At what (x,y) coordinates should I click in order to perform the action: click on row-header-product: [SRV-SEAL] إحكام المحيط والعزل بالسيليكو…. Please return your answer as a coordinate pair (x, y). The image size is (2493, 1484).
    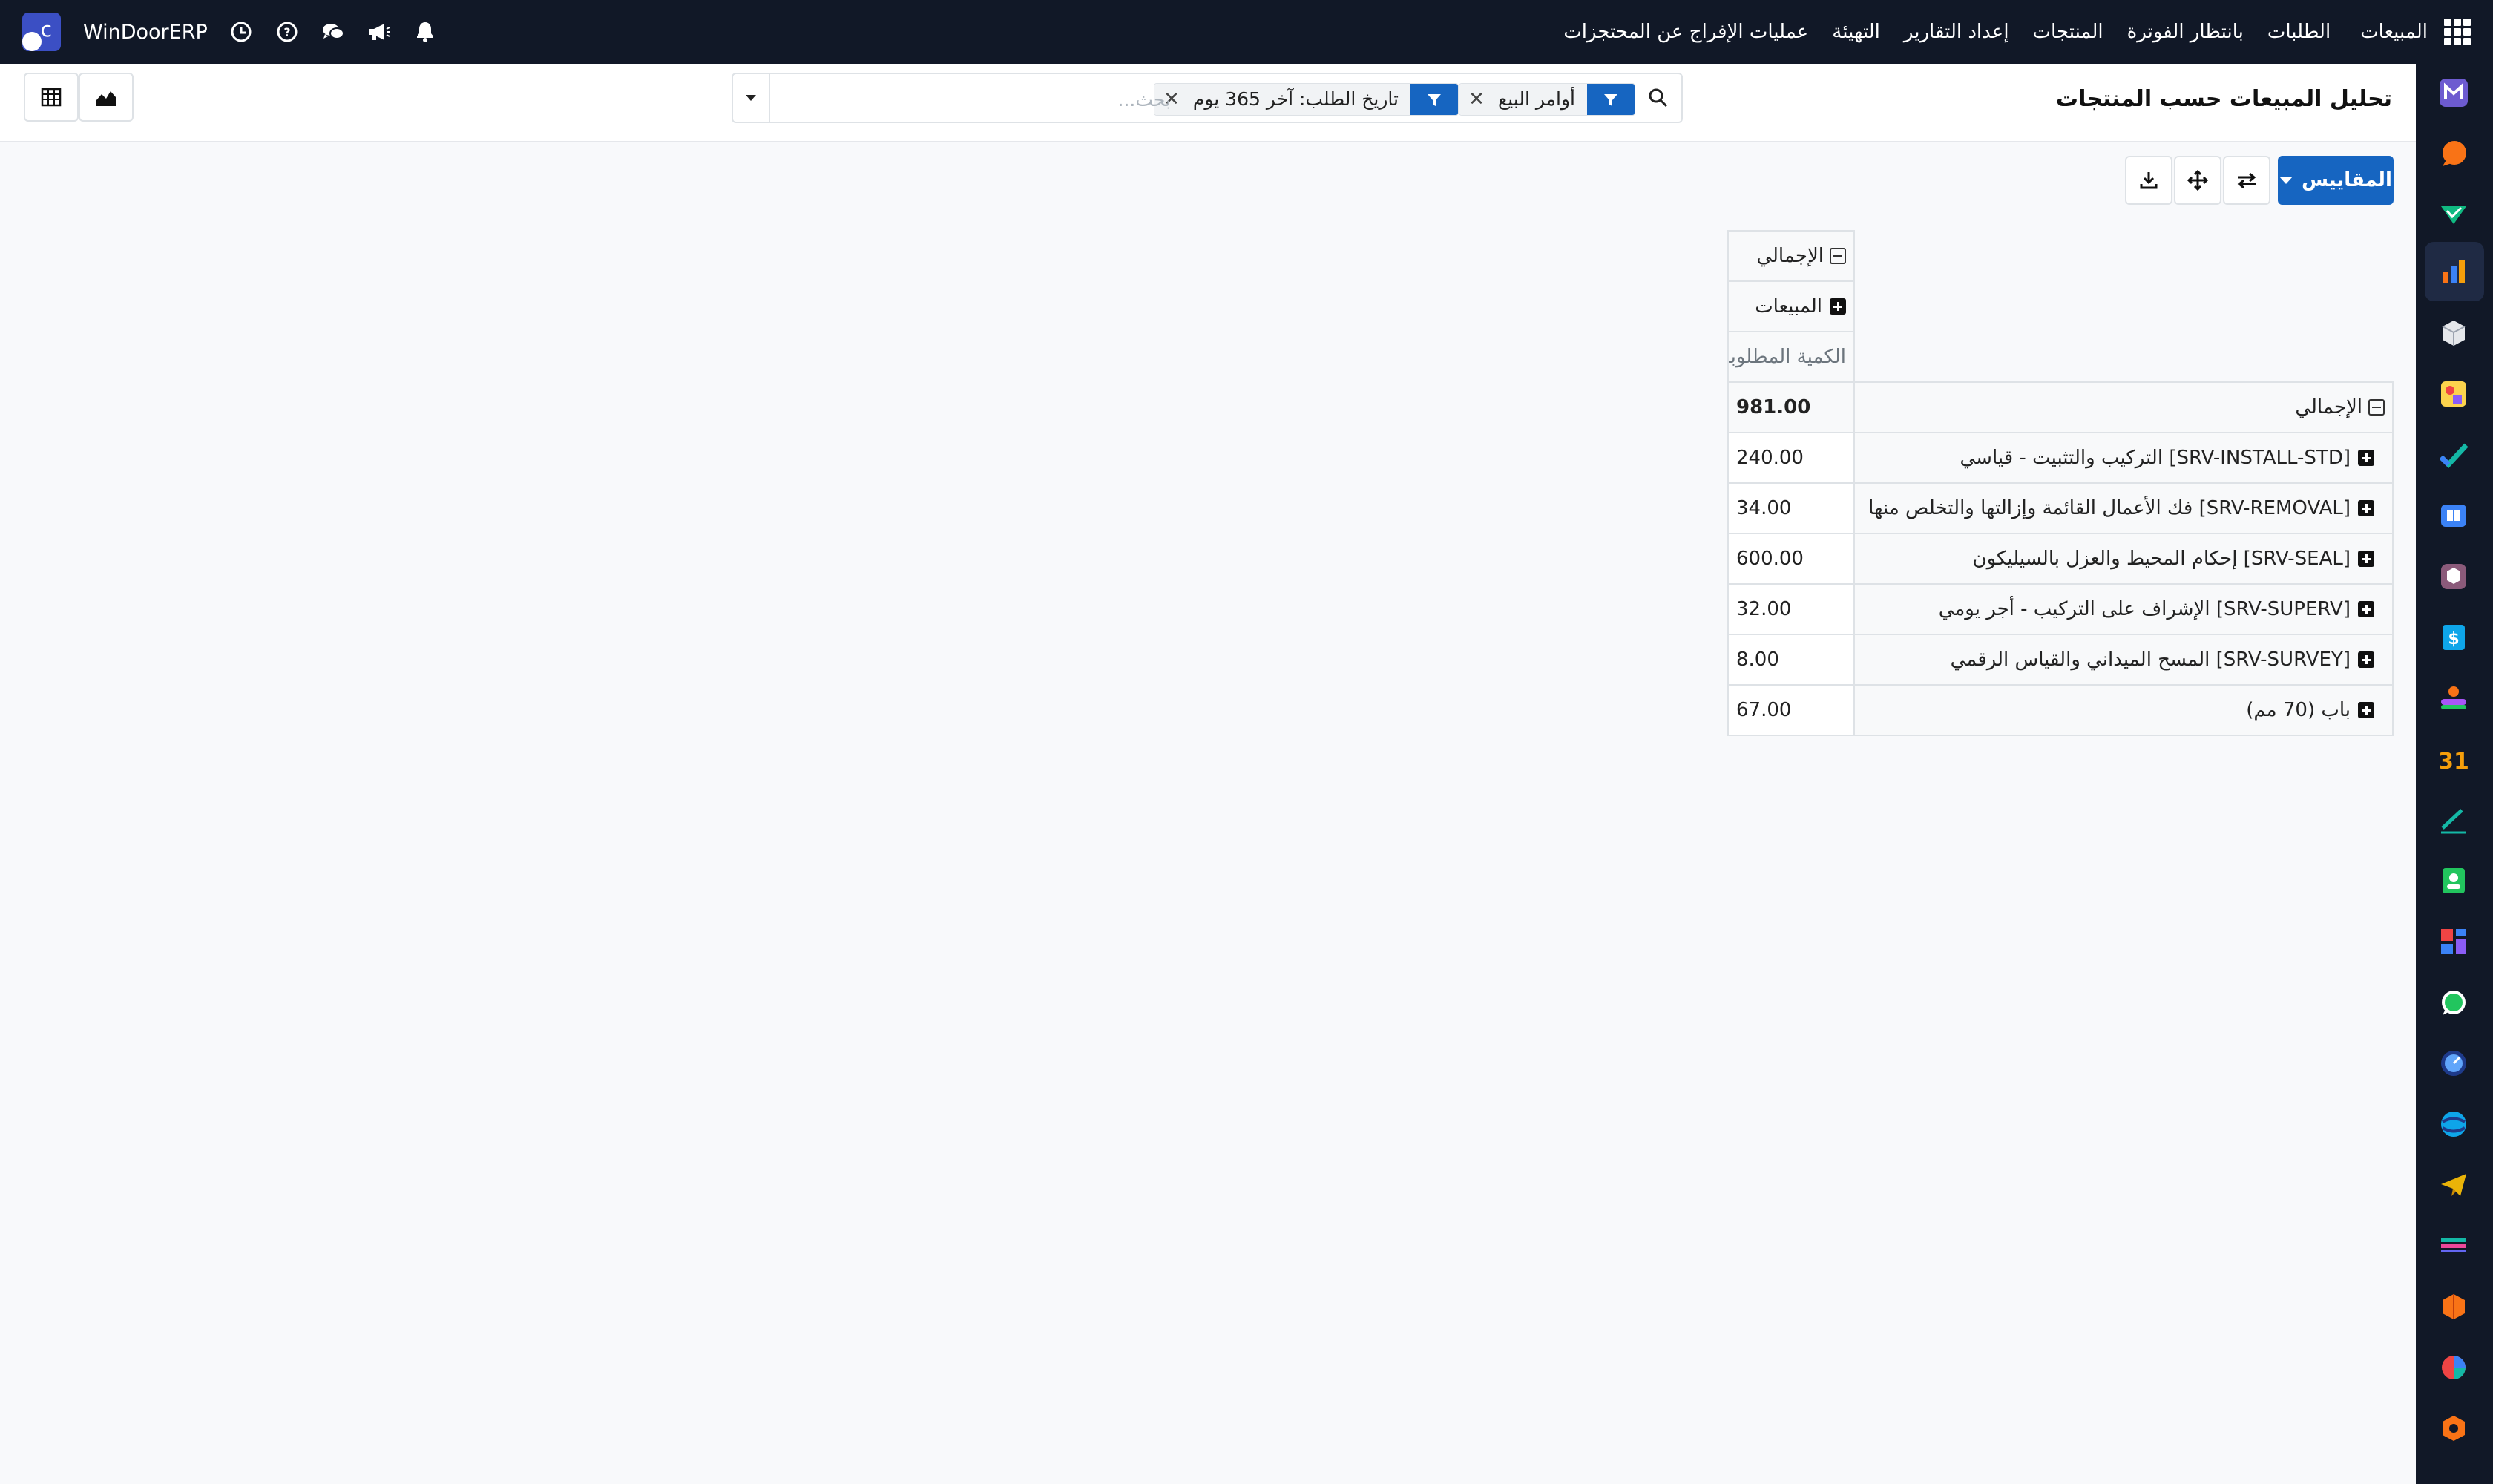
    Looking at the image, I should click on (2123, 559).